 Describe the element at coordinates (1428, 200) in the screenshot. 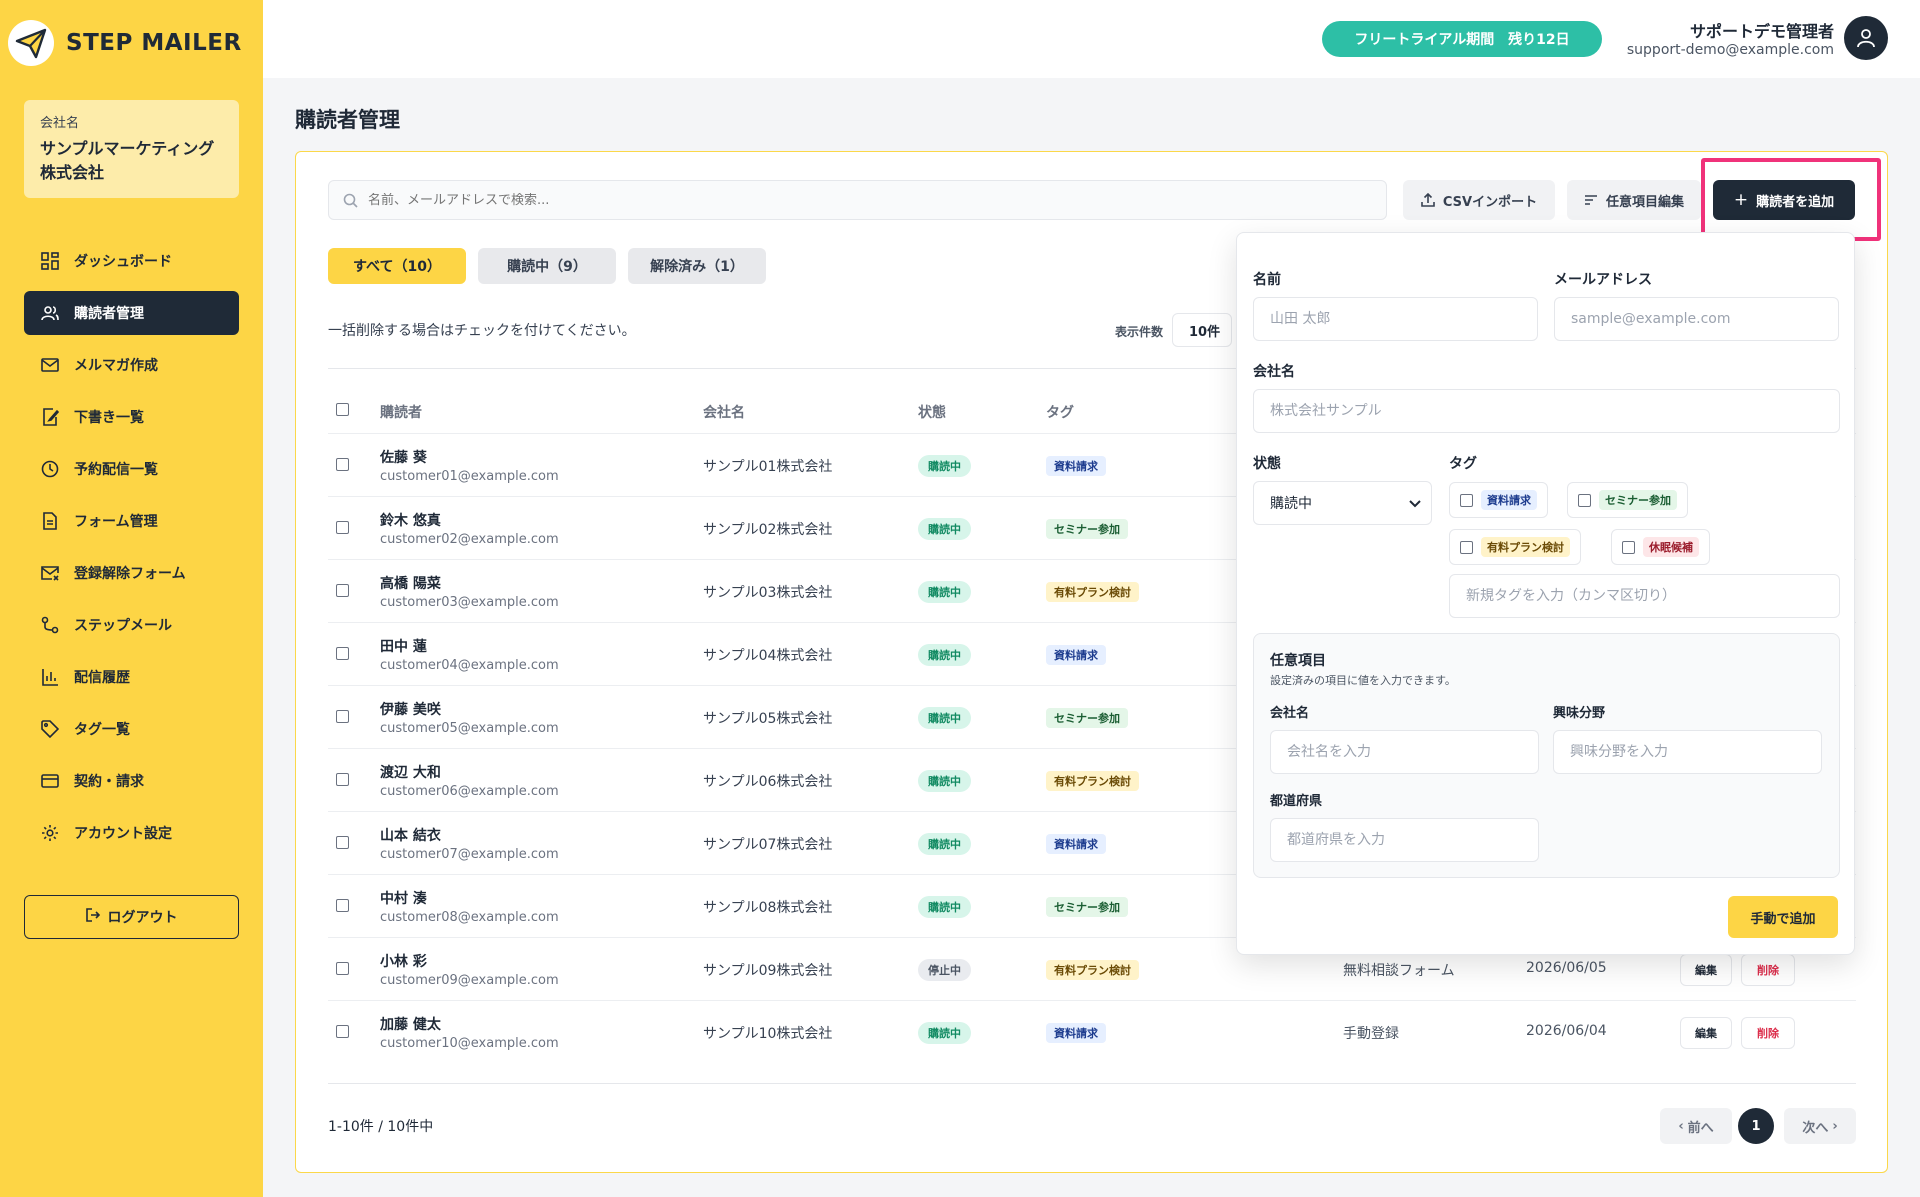

I see `upload-icon` at that location.